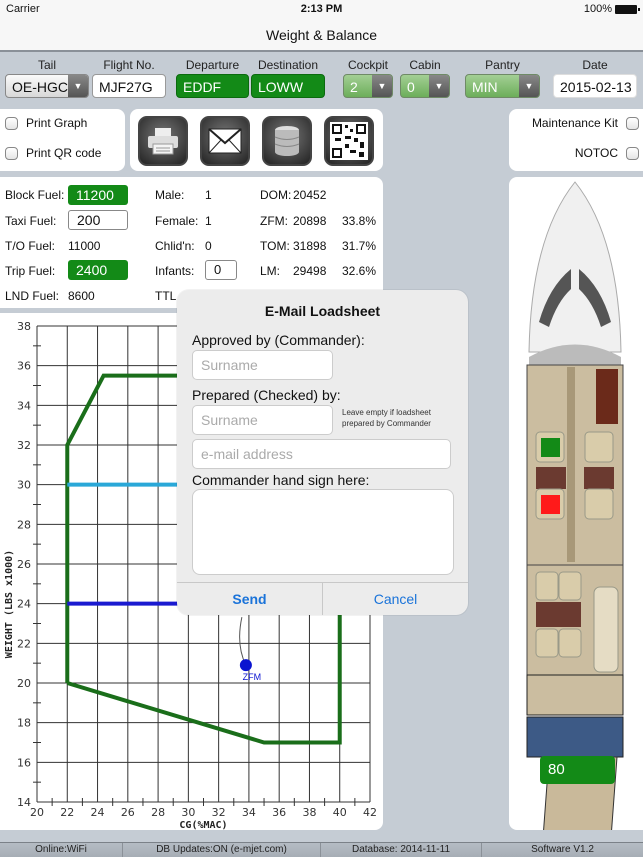  What do you see at coordinates (158, 812) in the screenshot?
I see `x-tick-label: 28` at bounding box center [158, 812].